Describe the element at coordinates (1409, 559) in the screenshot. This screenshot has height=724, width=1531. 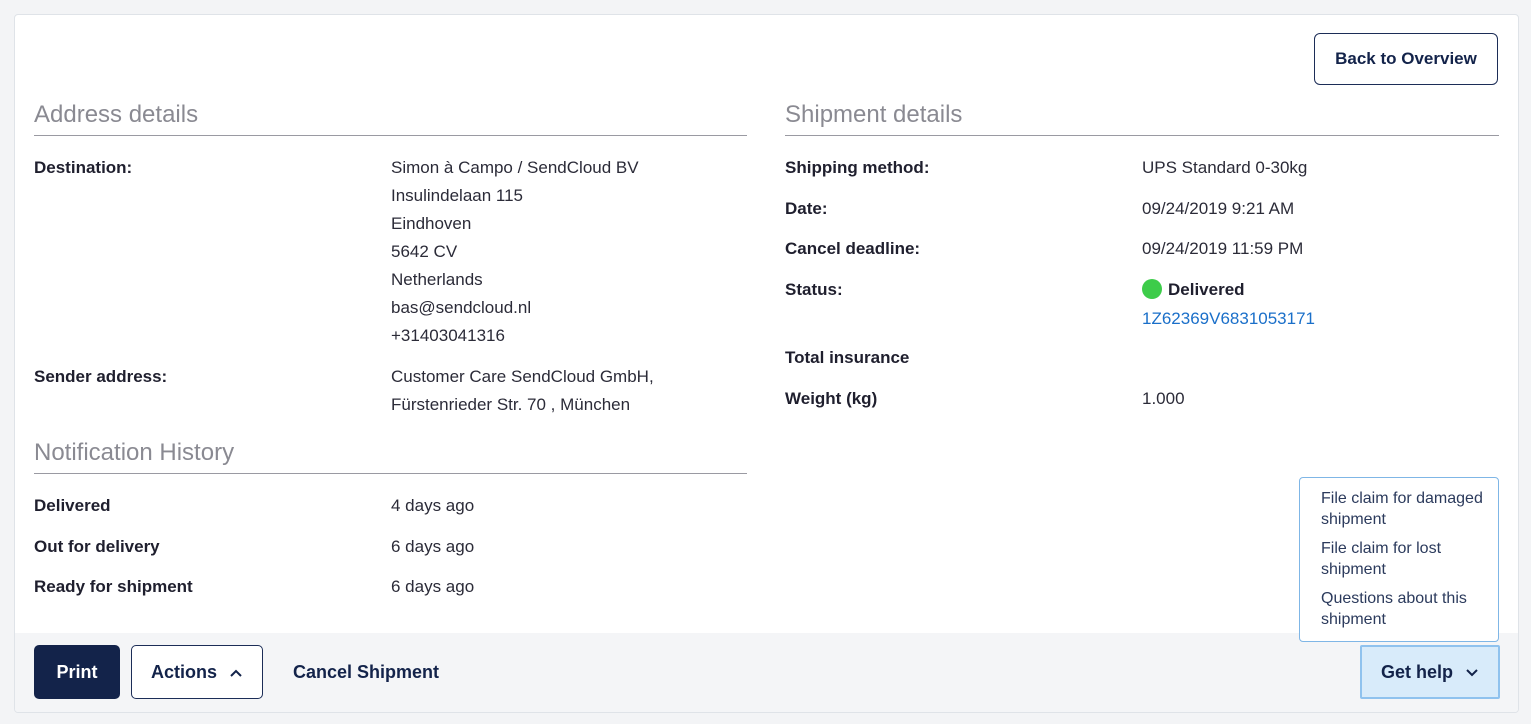
I see `menu-item-lost-claim: File claim for lost shipment` at that location.